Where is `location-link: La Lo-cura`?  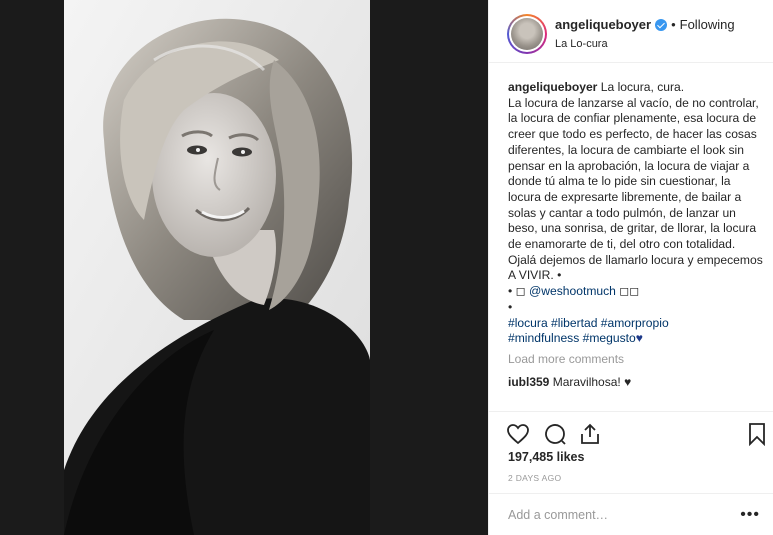
location-link: La Lo-cura is located at coordinates (581, 44).